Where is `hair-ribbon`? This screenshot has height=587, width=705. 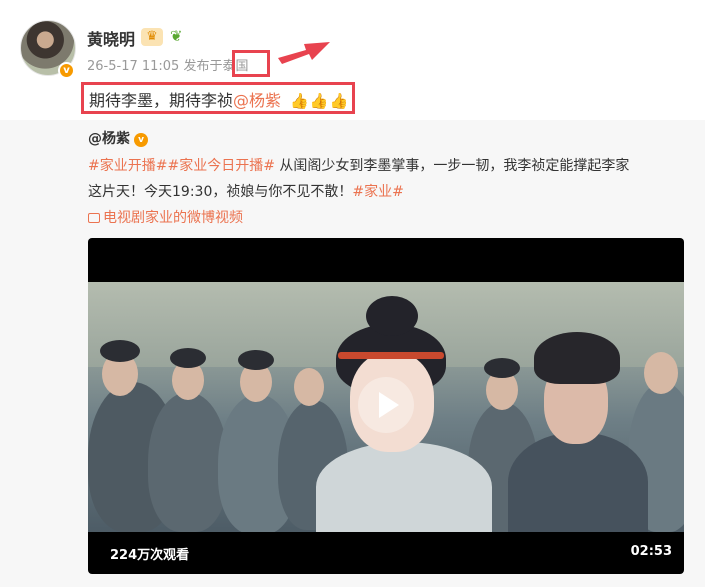
hair-ribbon is located at coordinates (391, 355).